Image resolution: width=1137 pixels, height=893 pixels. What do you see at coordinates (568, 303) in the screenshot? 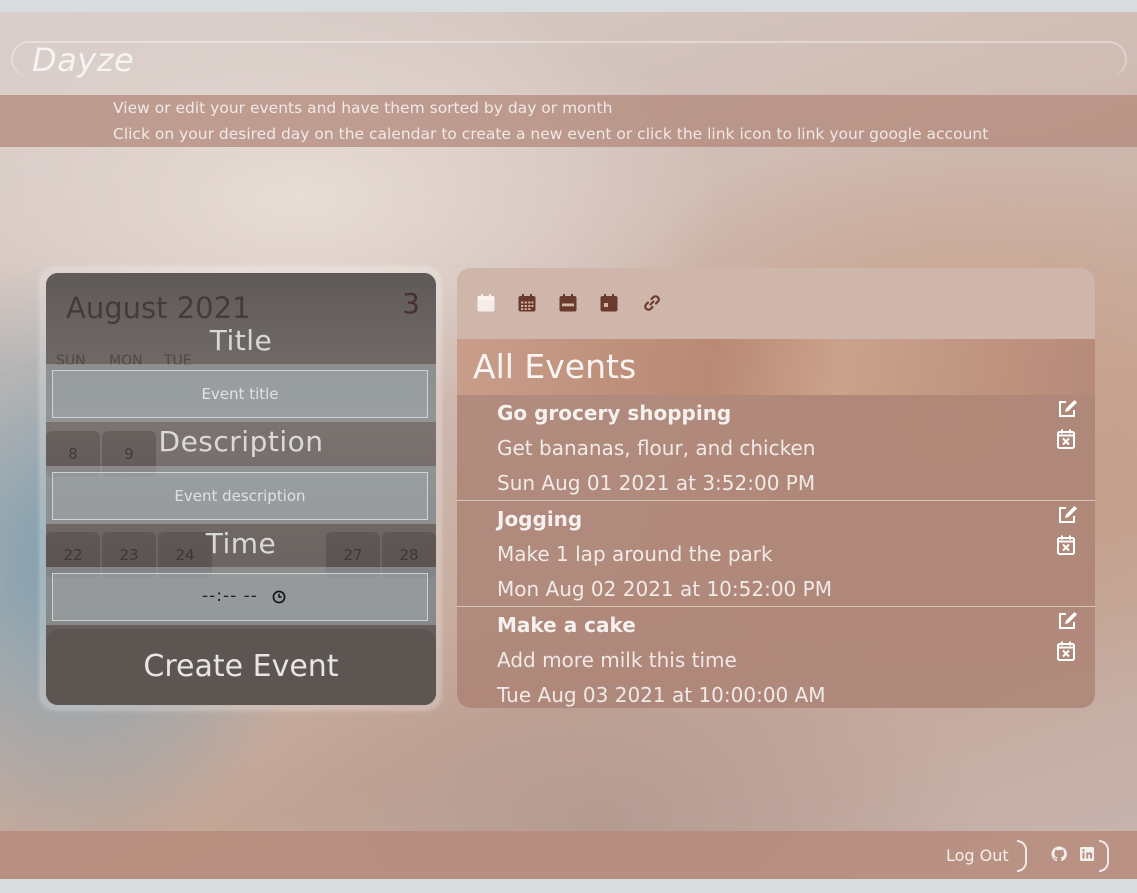
I see `calendar-week-icon` at bounding box center [568, 303].